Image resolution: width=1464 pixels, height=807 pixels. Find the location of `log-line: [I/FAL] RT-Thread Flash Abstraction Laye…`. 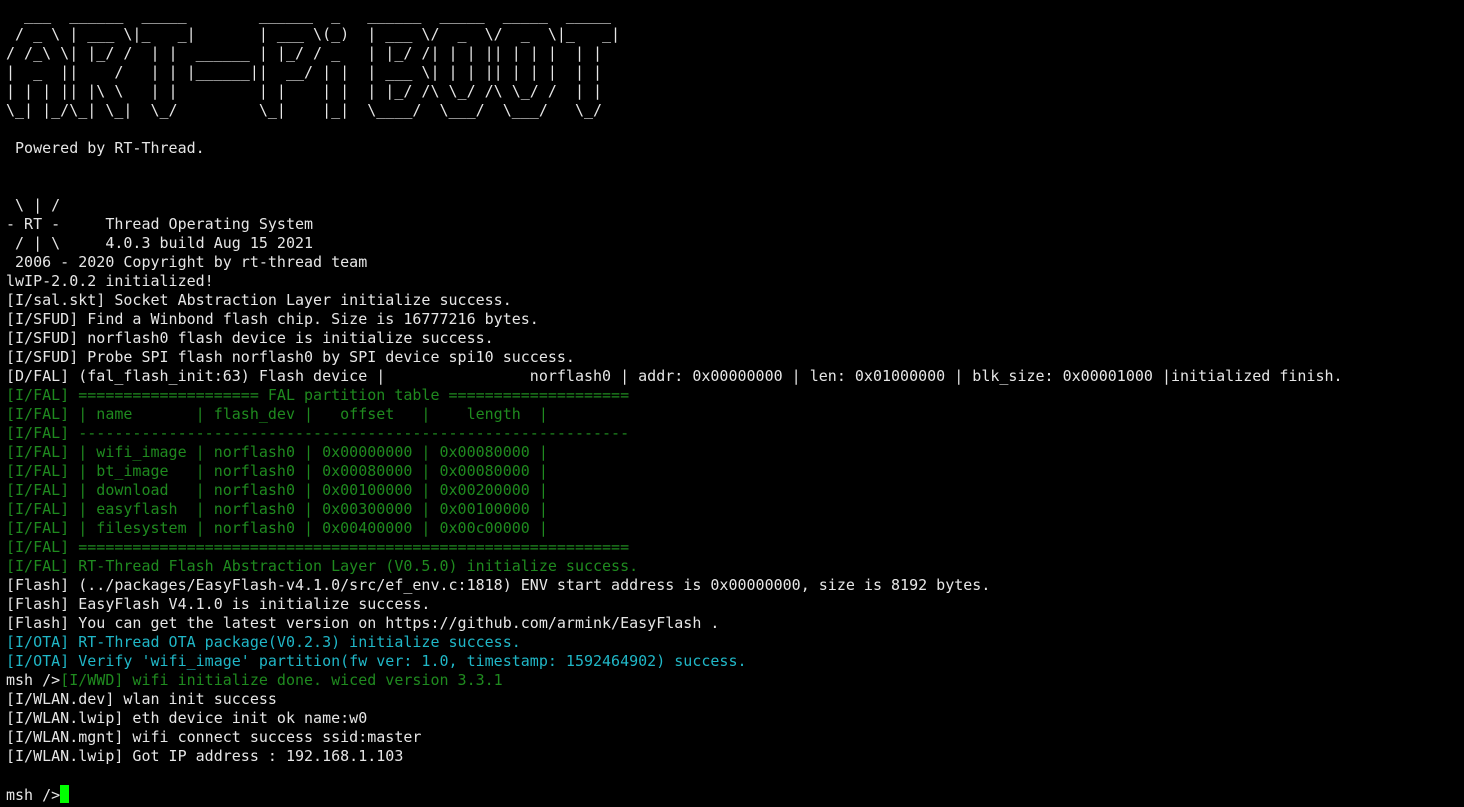

log-line: [I/FAL] RT-Thread Flash Abstraction Laye… is located at coordinates (322, 566).